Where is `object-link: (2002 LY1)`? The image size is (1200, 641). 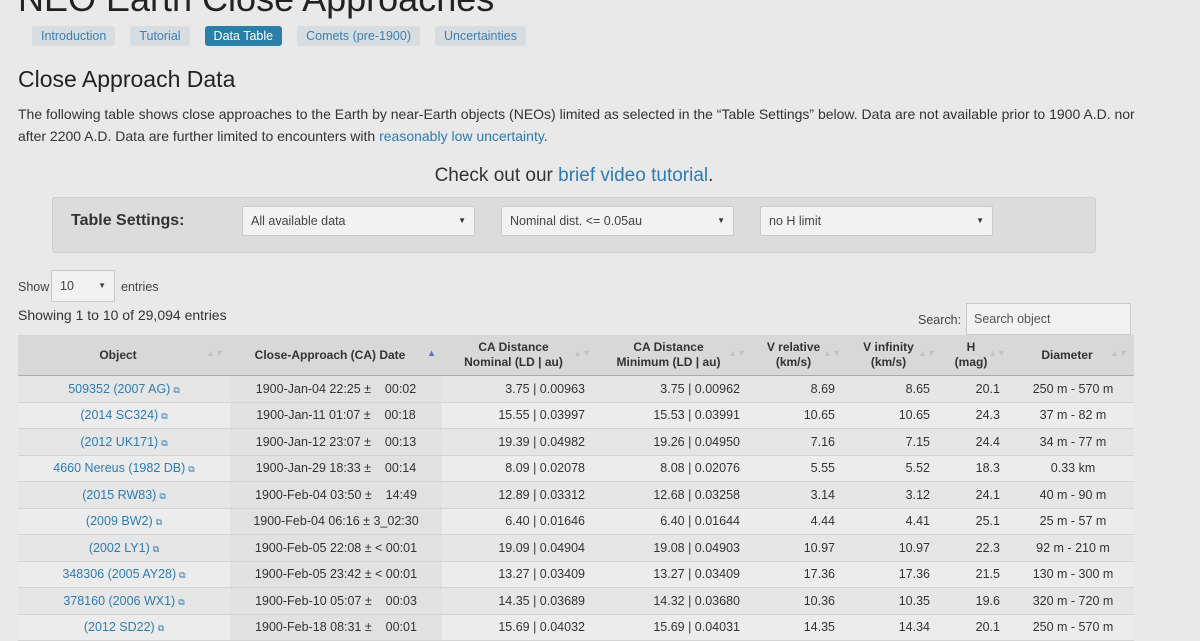 object-link: (2002 LY1) is located at coordinates (119, 548).